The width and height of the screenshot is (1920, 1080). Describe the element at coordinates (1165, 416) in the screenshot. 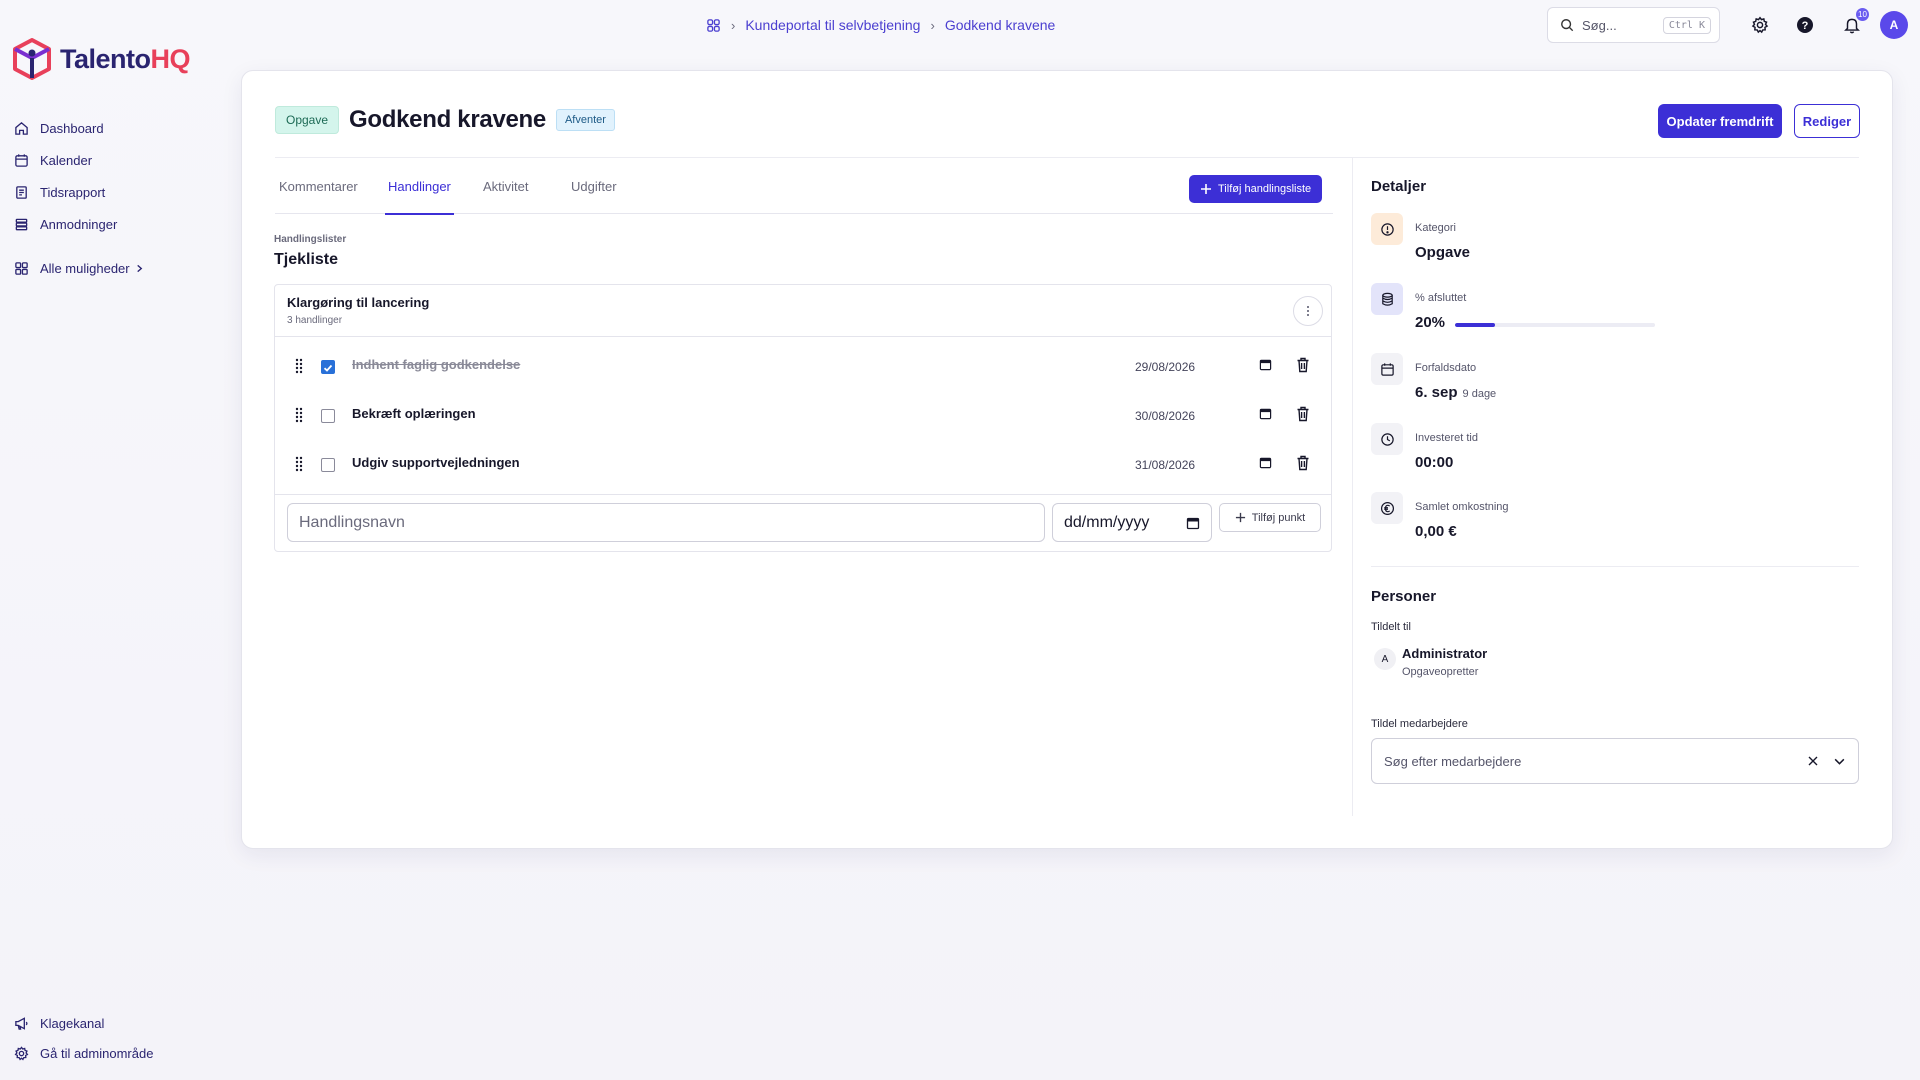

I see `action-date: 30/08/2026` at that location.